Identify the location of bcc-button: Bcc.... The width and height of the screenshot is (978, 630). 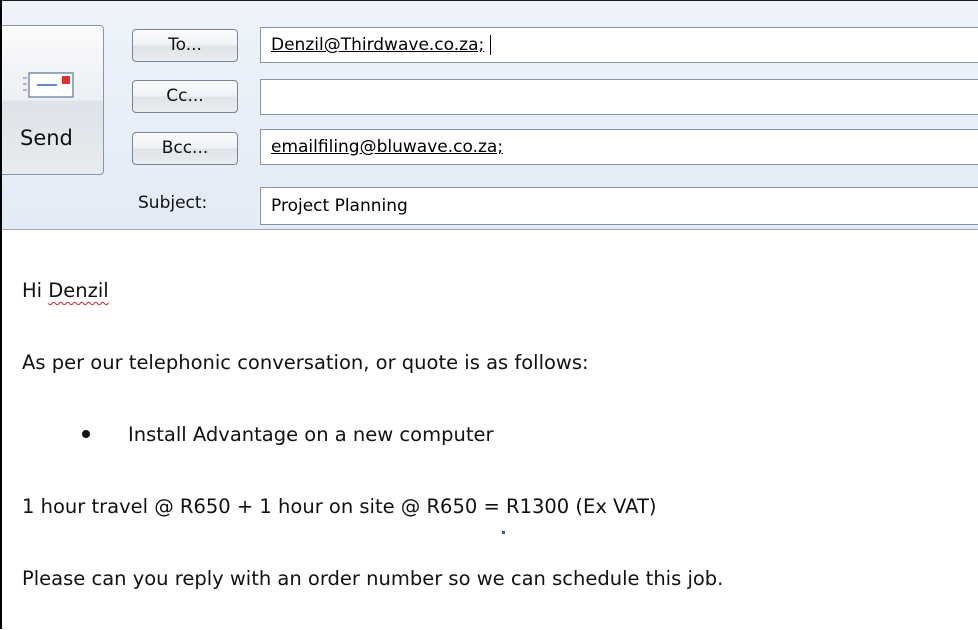
(185, 148).